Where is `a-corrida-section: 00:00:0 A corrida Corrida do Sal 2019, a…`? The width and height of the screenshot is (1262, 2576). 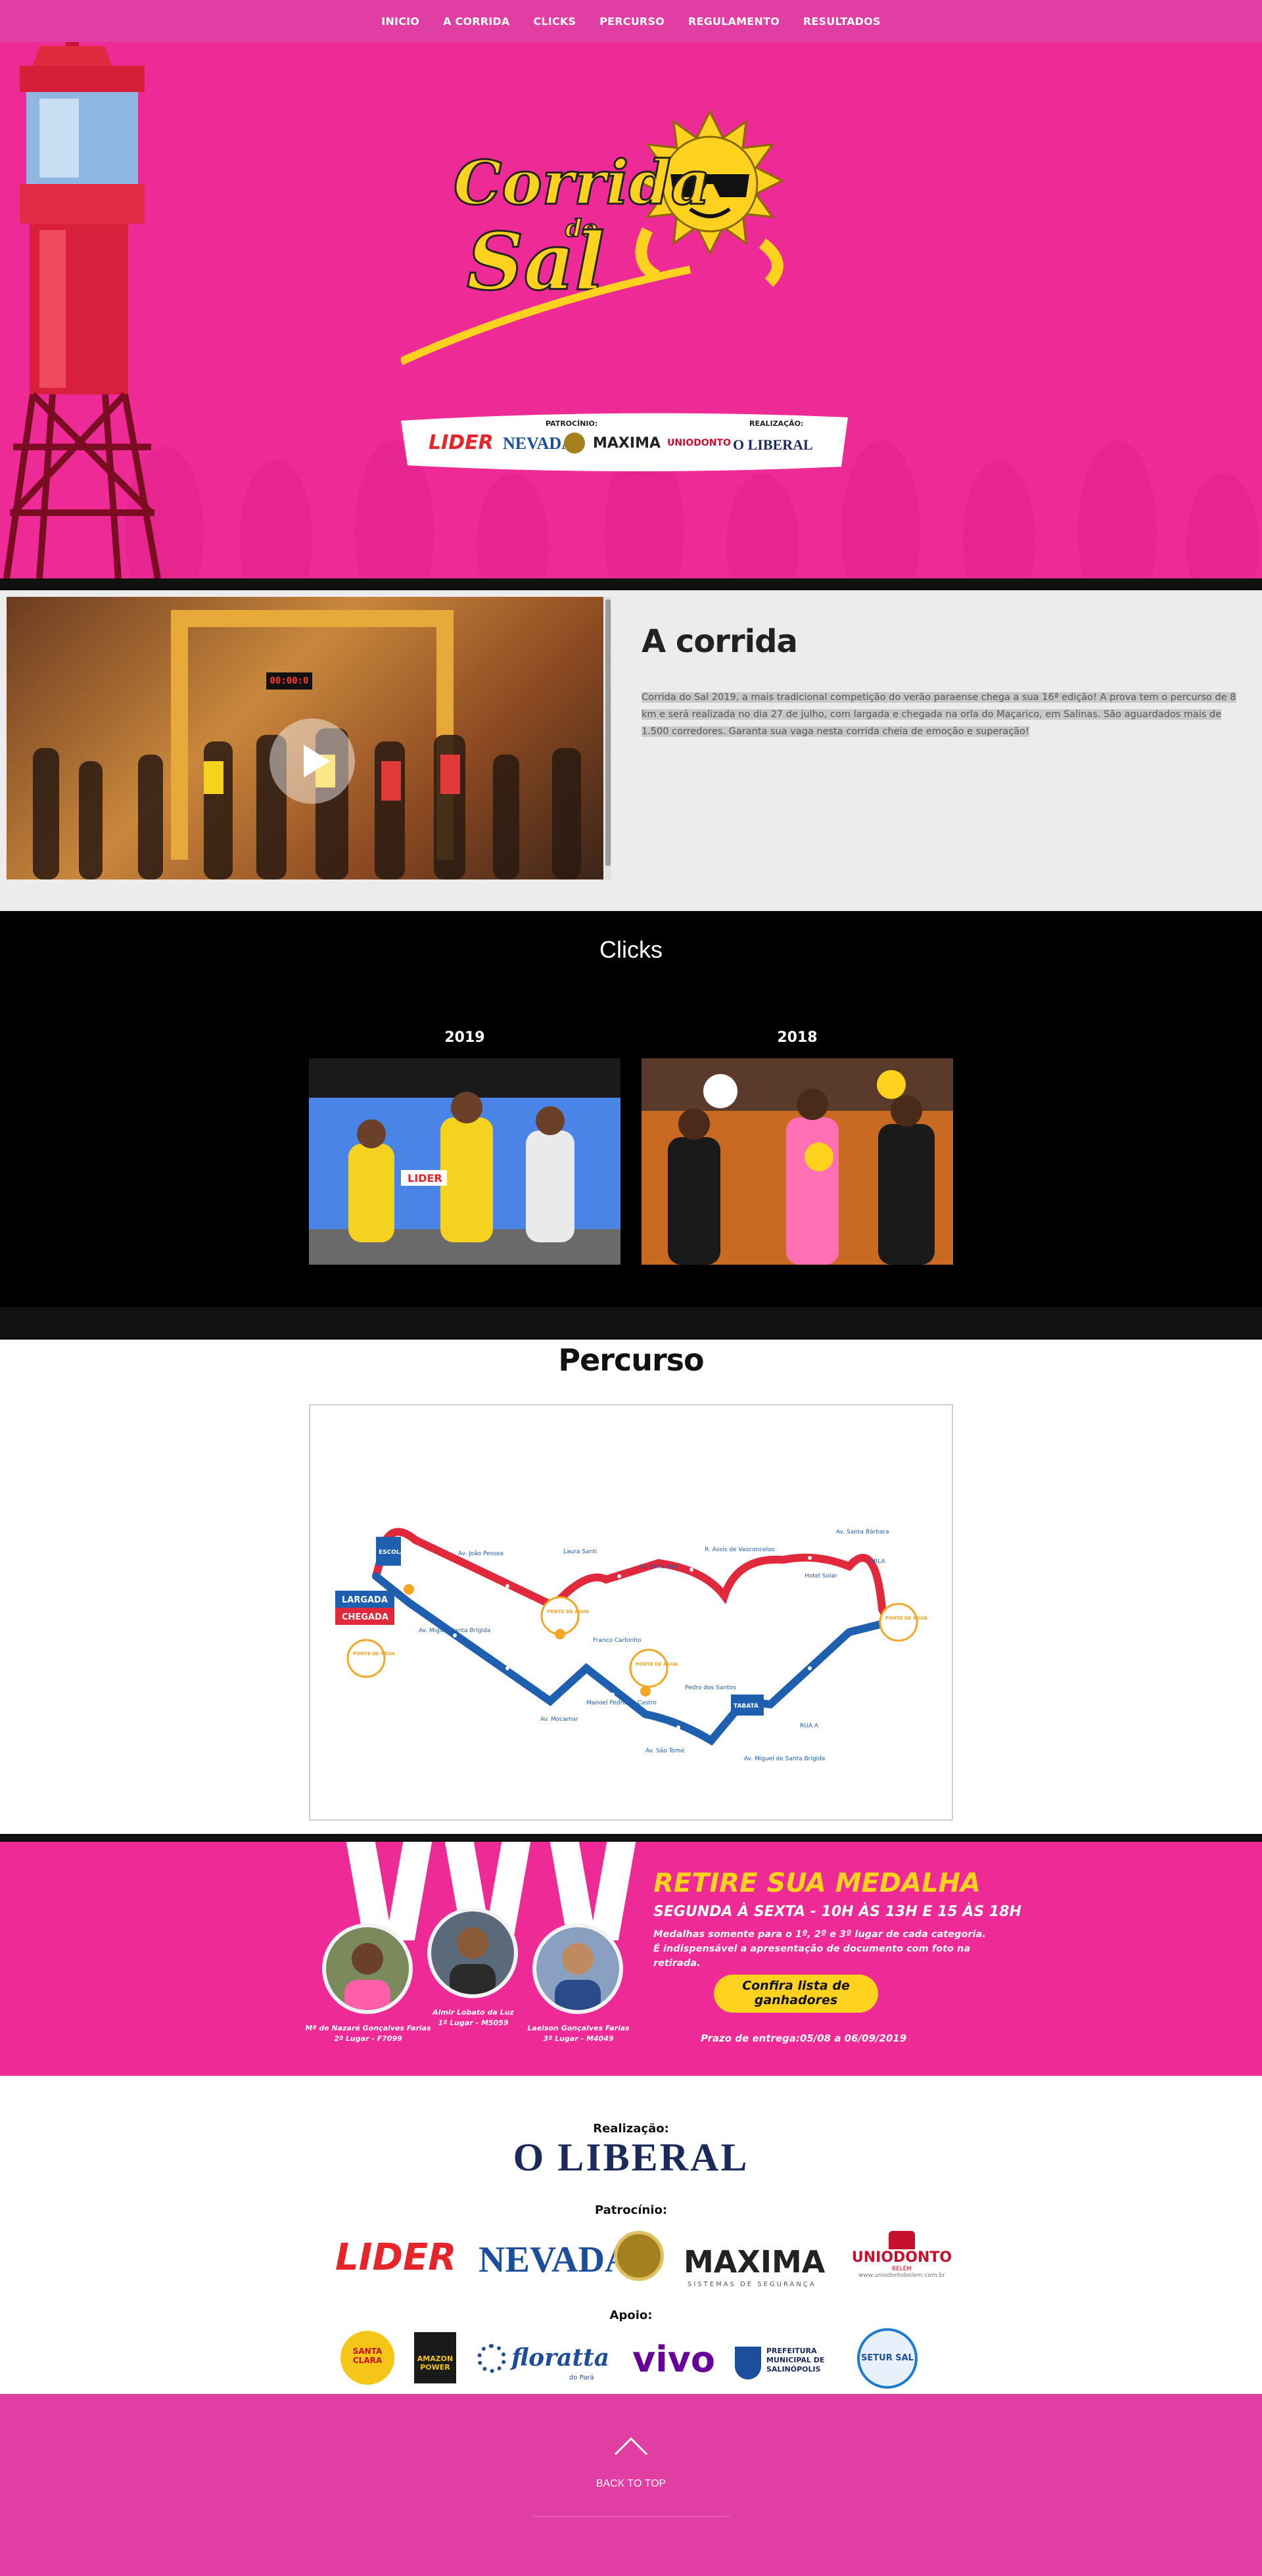
a-corrida-section: 00:00:0 A corrida Corrida do Sal 2019, a… is located at coordinates (631, 750).